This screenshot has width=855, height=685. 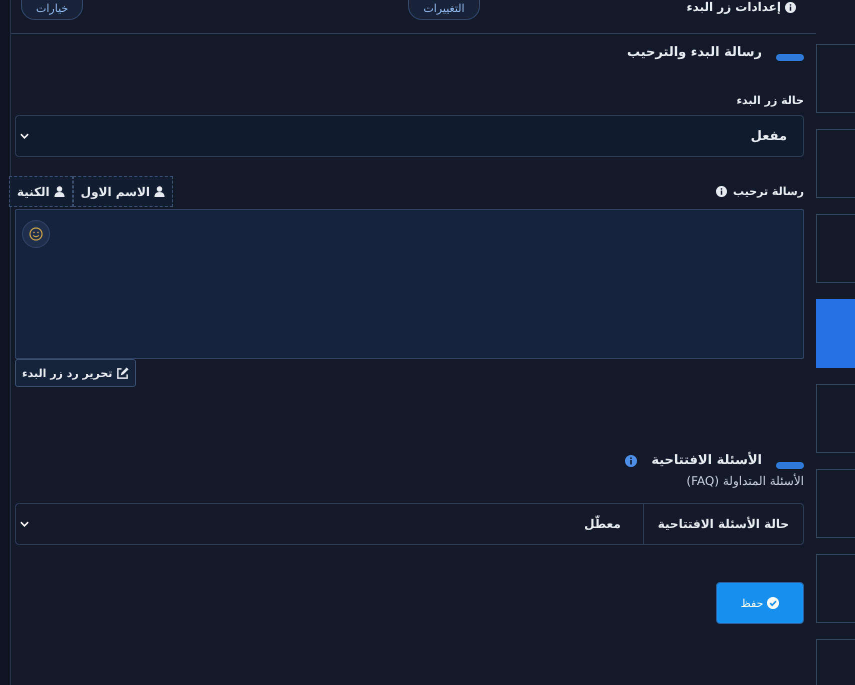 I want to click on page-title: إعدادات زر البدء, so click(x=741, y=7).